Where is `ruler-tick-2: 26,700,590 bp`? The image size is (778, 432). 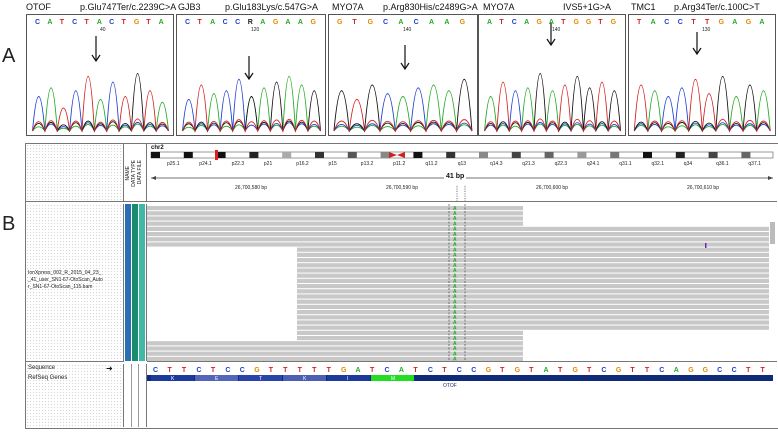 ruler-tick-2: 26,700,590 bp is located at coordinates (402, 188).